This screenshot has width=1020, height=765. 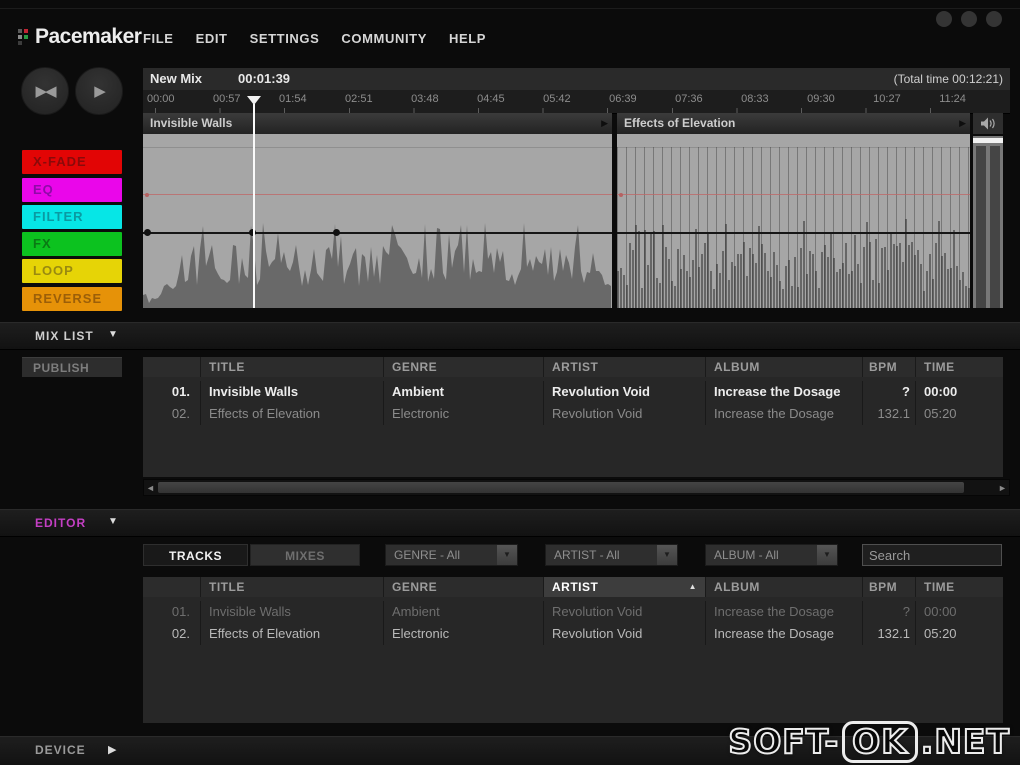 I want to click on mix-list-table-header: TITLE GENRE ARTIST ALBUM BPM TIME, so click(x=573, y=367).